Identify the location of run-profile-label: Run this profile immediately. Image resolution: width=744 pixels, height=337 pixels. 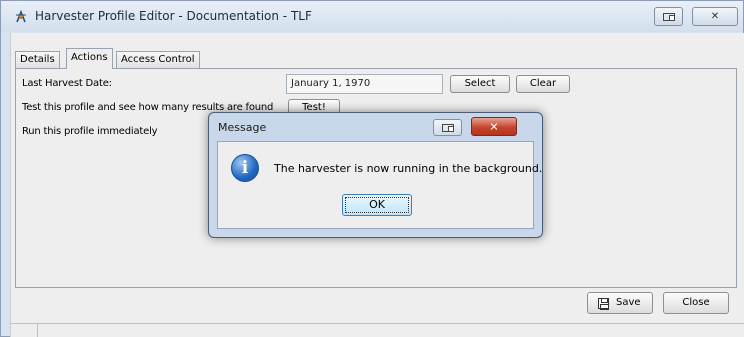
(90, 131).